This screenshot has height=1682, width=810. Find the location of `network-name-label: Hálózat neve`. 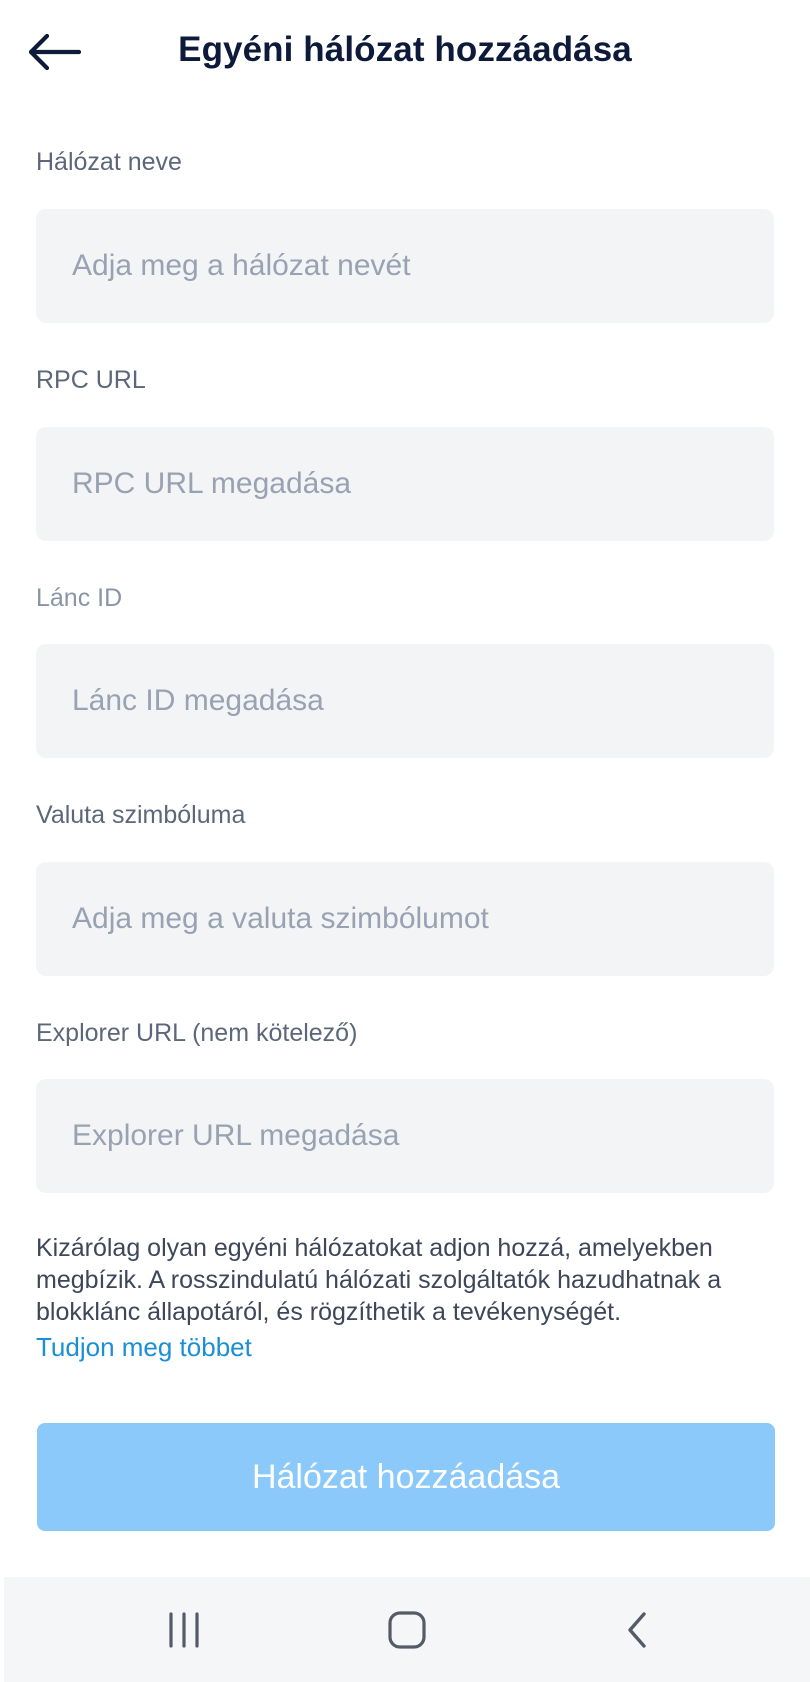

network-name-label: Hálózat neve is located at coordinates (109, 162).